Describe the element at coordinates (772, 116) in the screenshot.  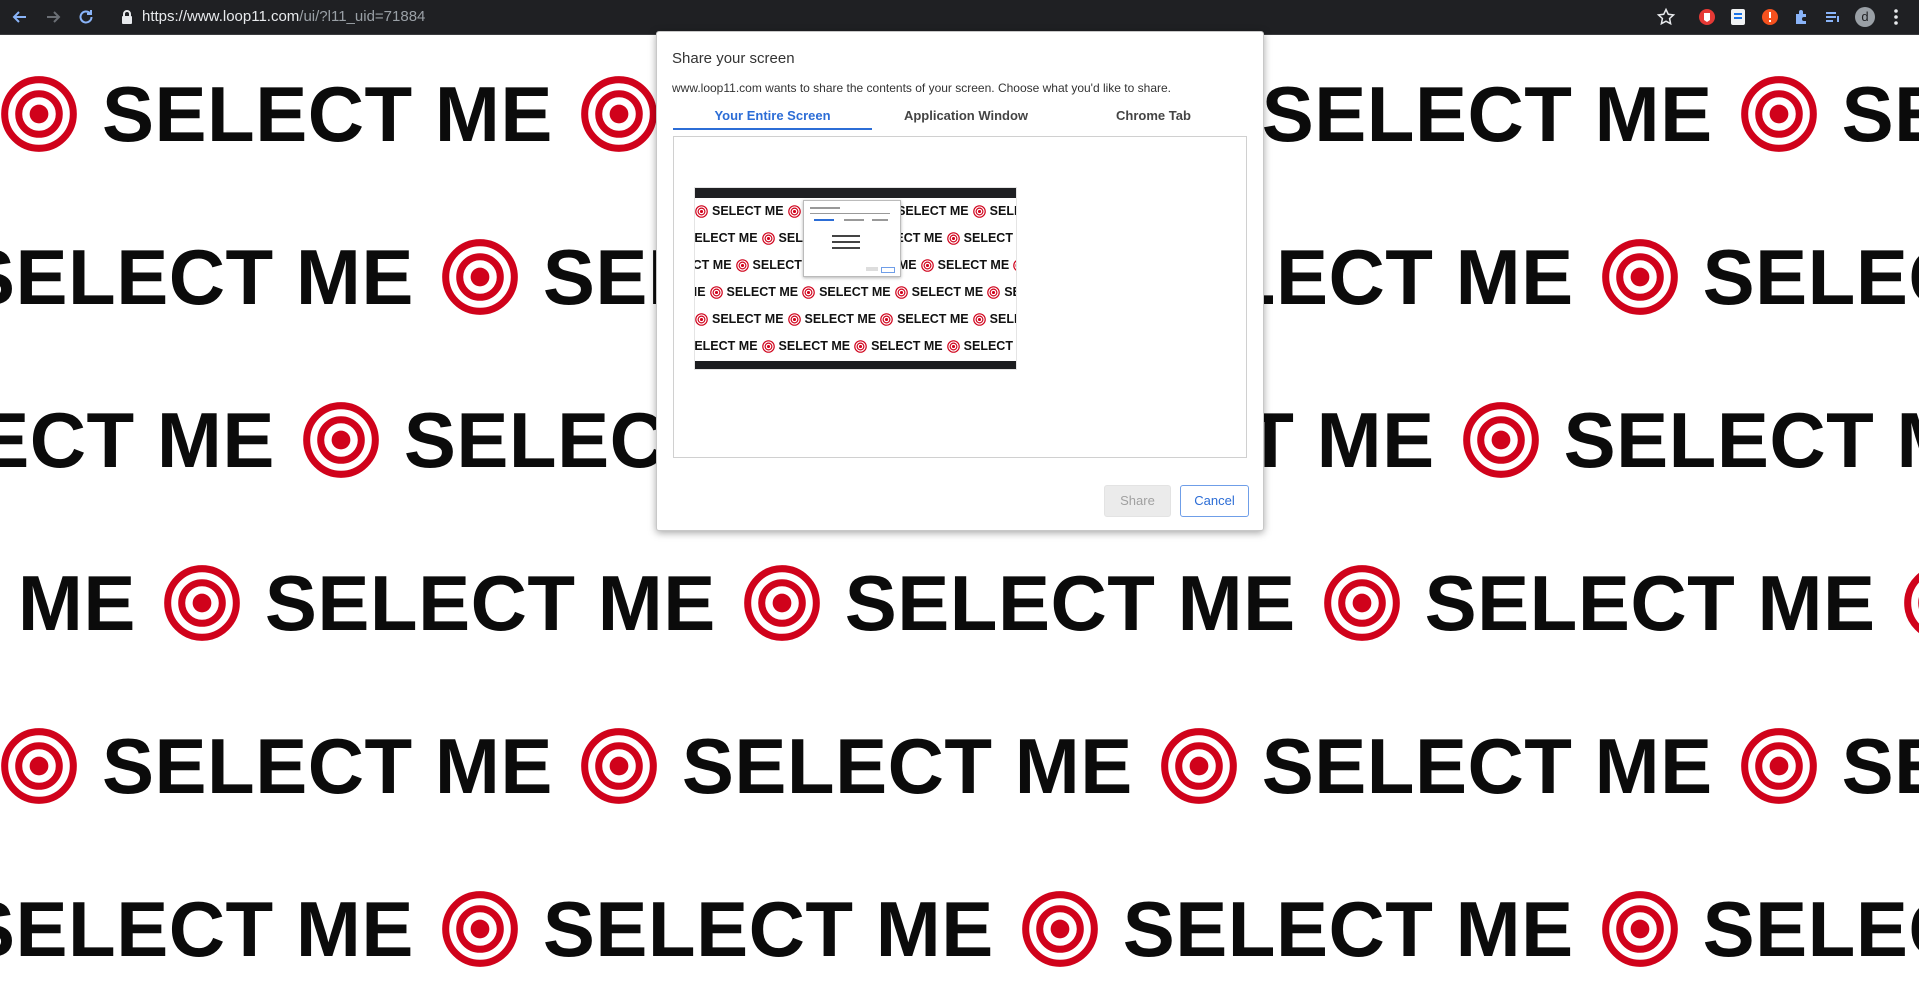
I see `tab-entire-screen: Your Entire Screen` at that location.